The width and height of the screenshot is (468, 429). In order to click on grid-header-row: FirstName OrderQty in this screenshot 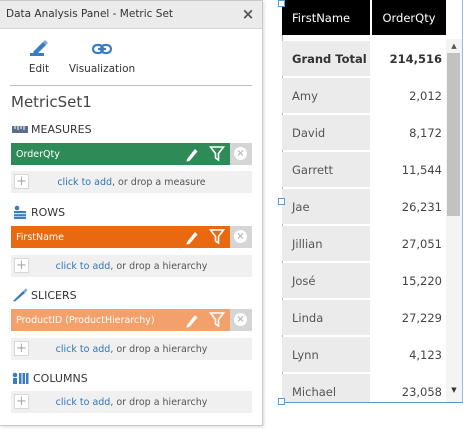, I will do `click(364, 18)`.